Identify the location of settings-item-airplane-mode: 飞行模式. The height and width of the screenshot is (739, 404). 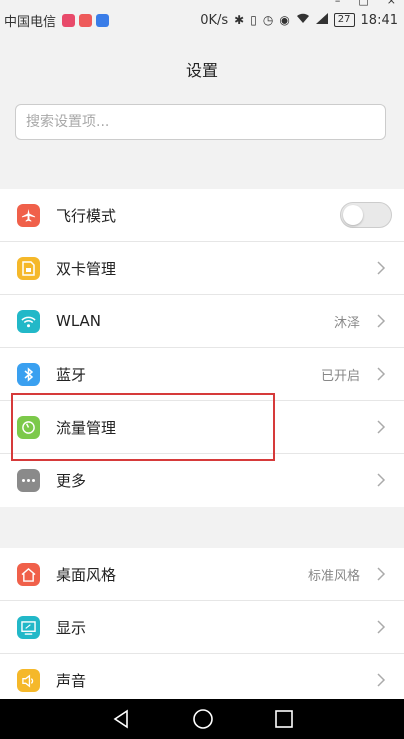
(202, 215).